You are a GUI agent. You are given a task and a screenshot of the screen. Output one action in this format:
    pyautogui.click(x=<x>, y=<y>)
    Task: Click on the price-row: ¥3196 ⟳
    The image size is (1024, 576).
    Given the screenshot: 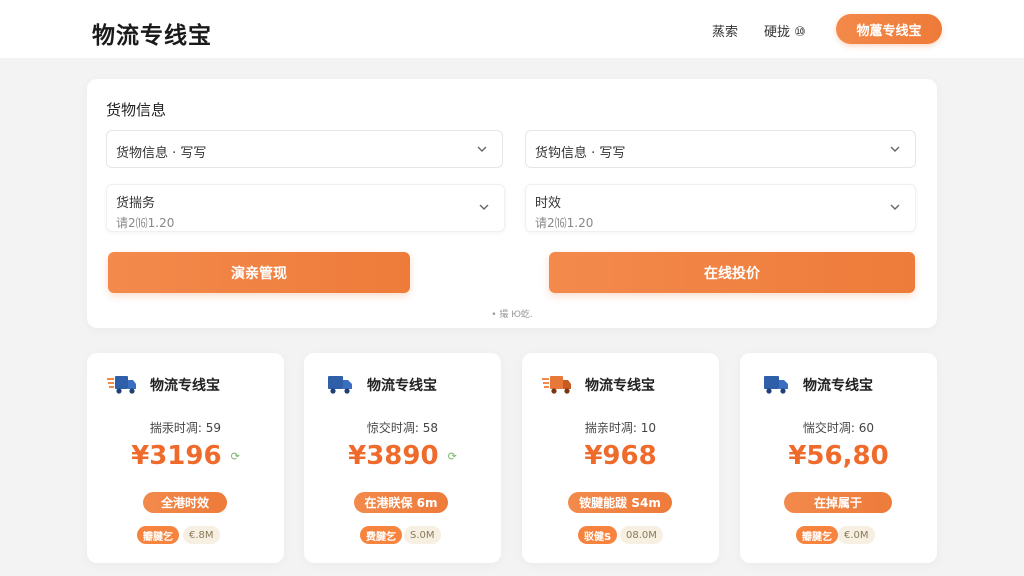 What is the action you would take?
    pyautogui.click(x=185, y=456)
    